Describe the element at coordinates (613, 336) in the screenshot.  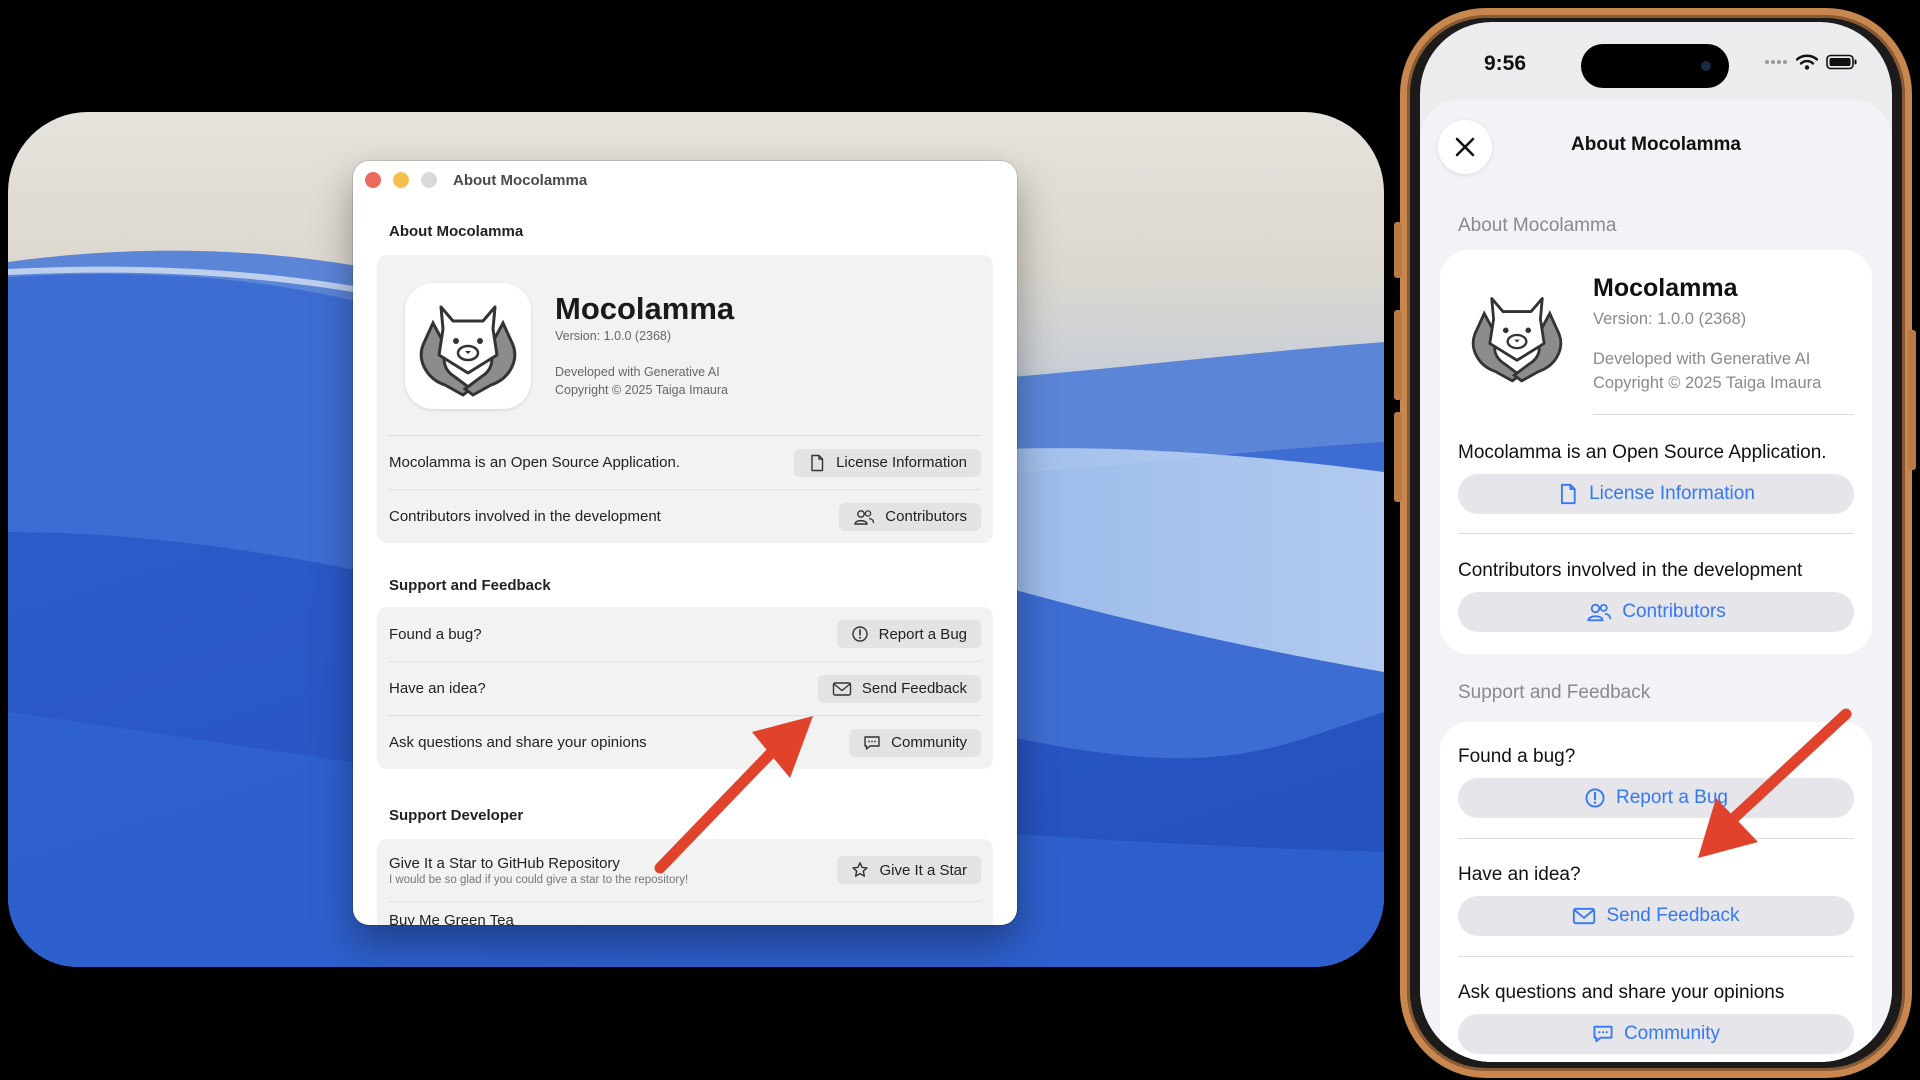
I see `version-text: Version: 1.0.0 (2368)` at that location.